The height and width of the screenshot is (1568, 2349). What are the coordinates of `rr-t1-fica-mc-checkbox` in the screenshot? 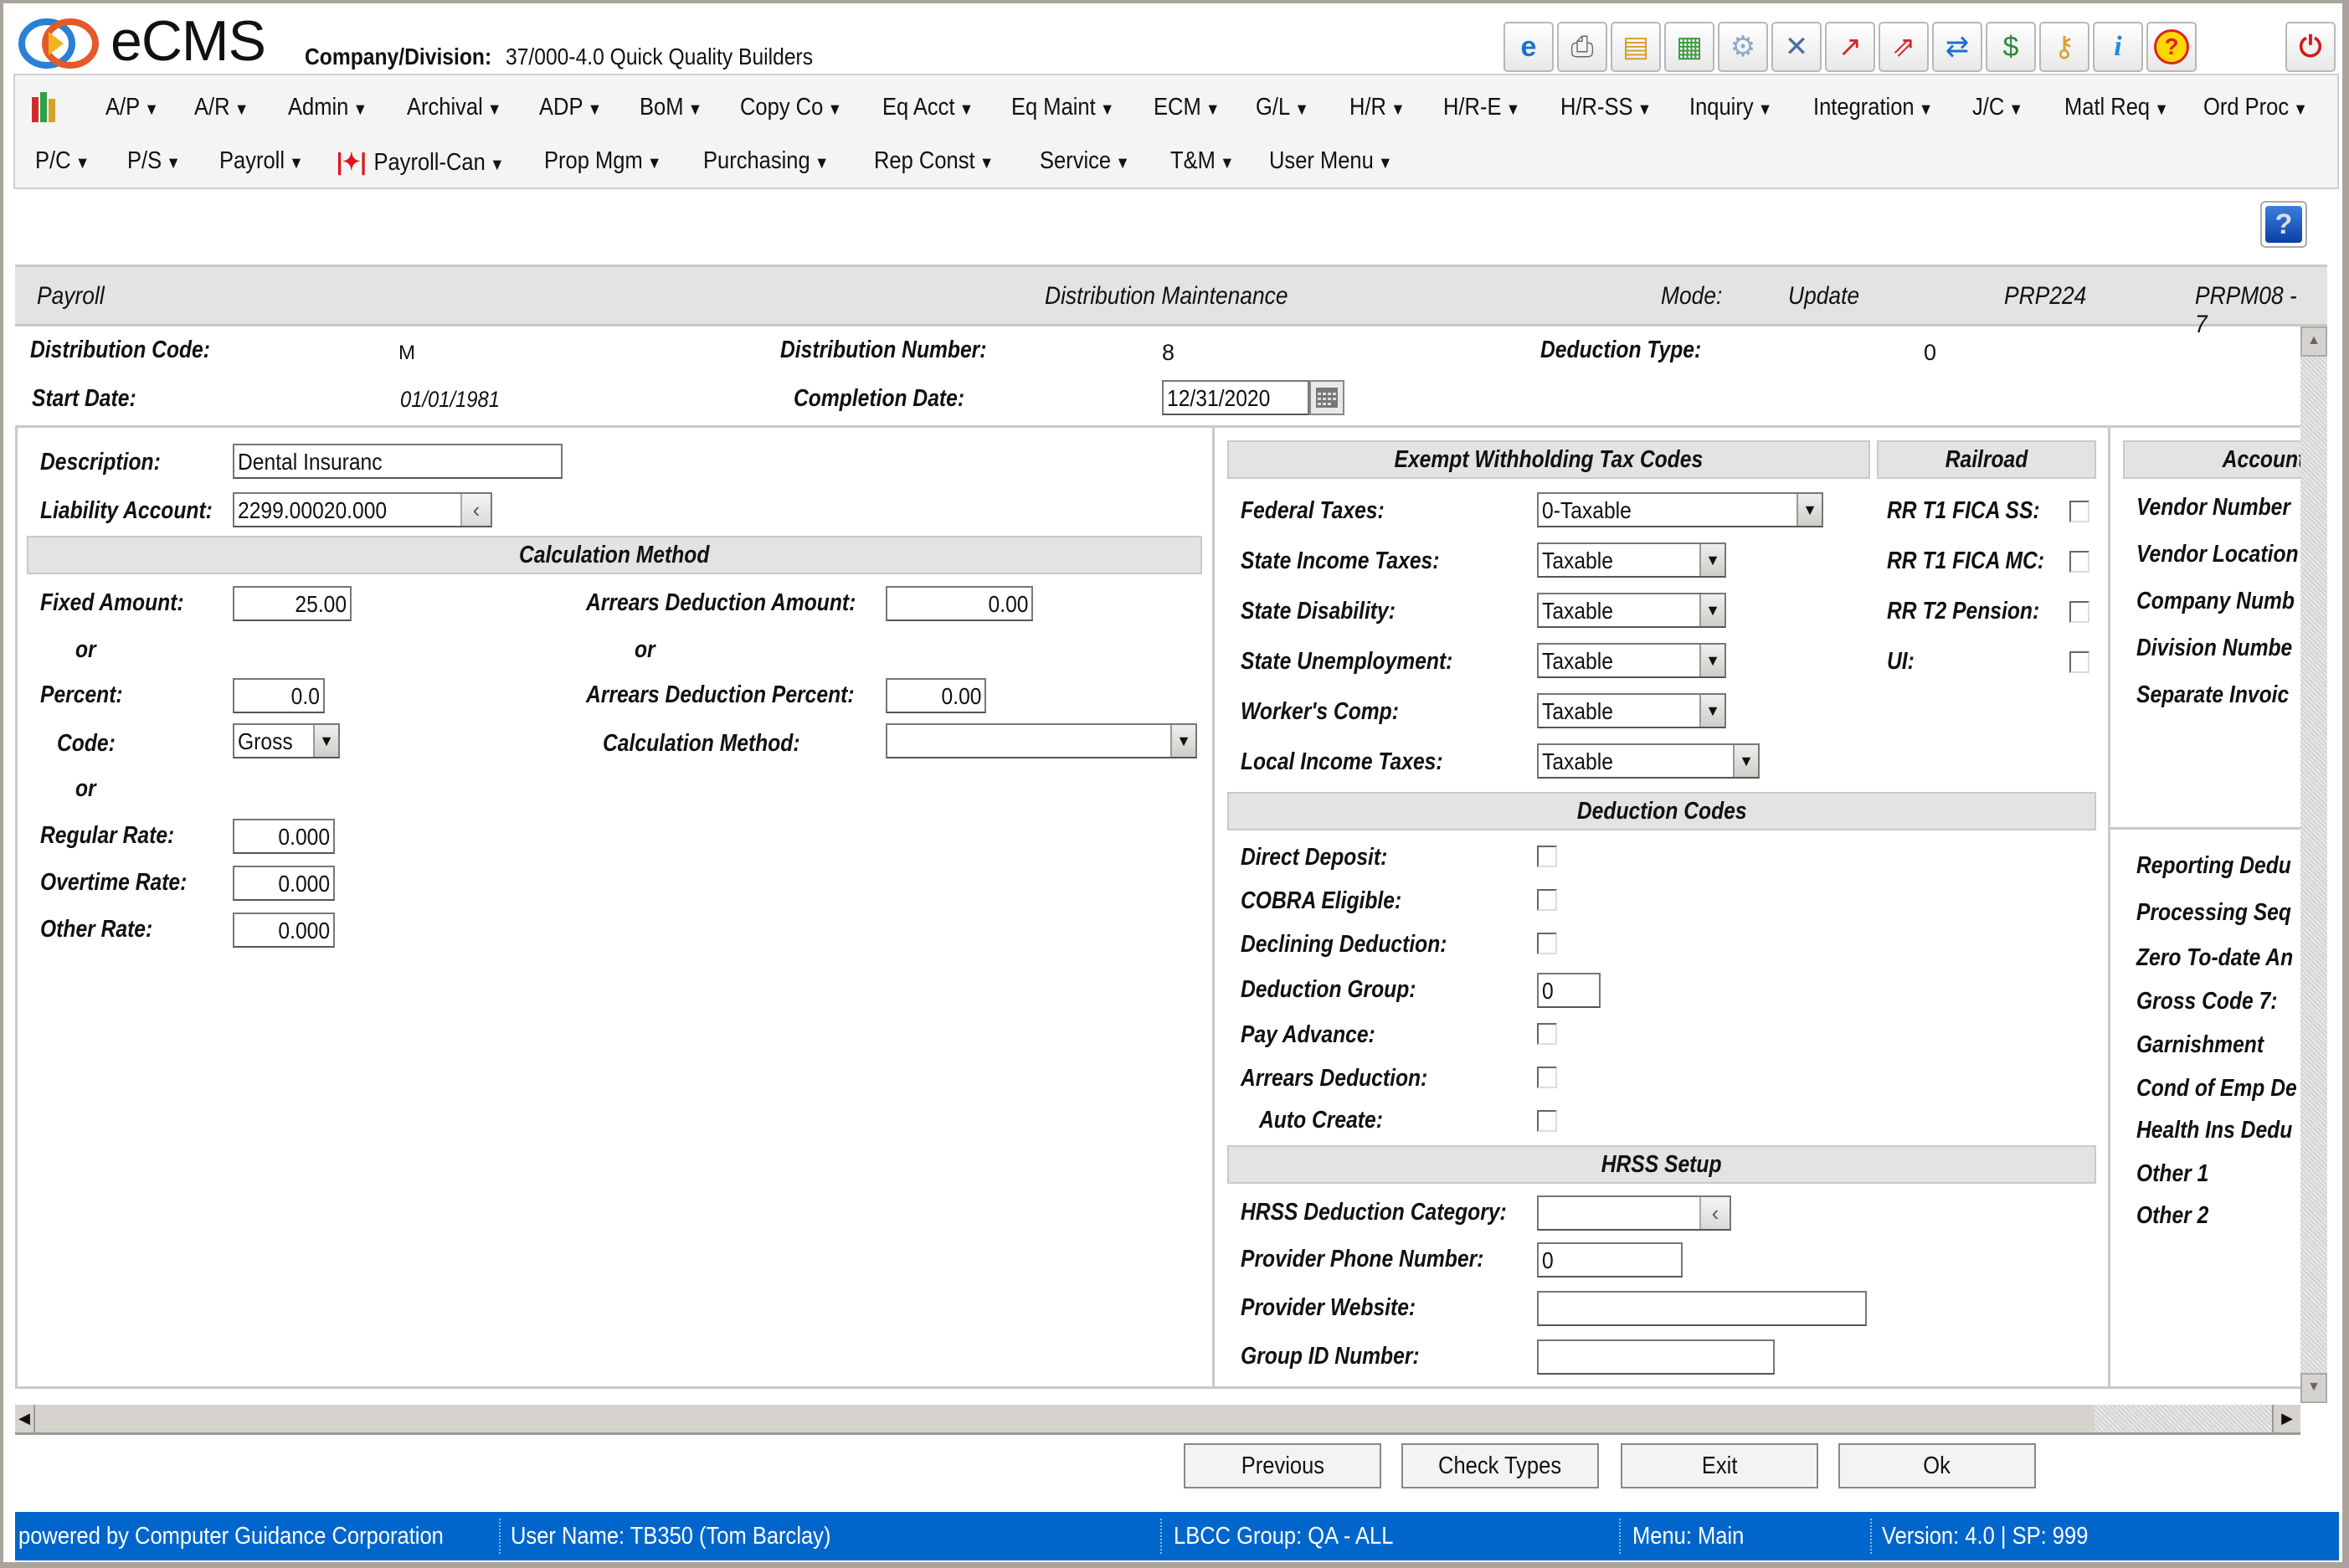 It's located at (2079, 562).